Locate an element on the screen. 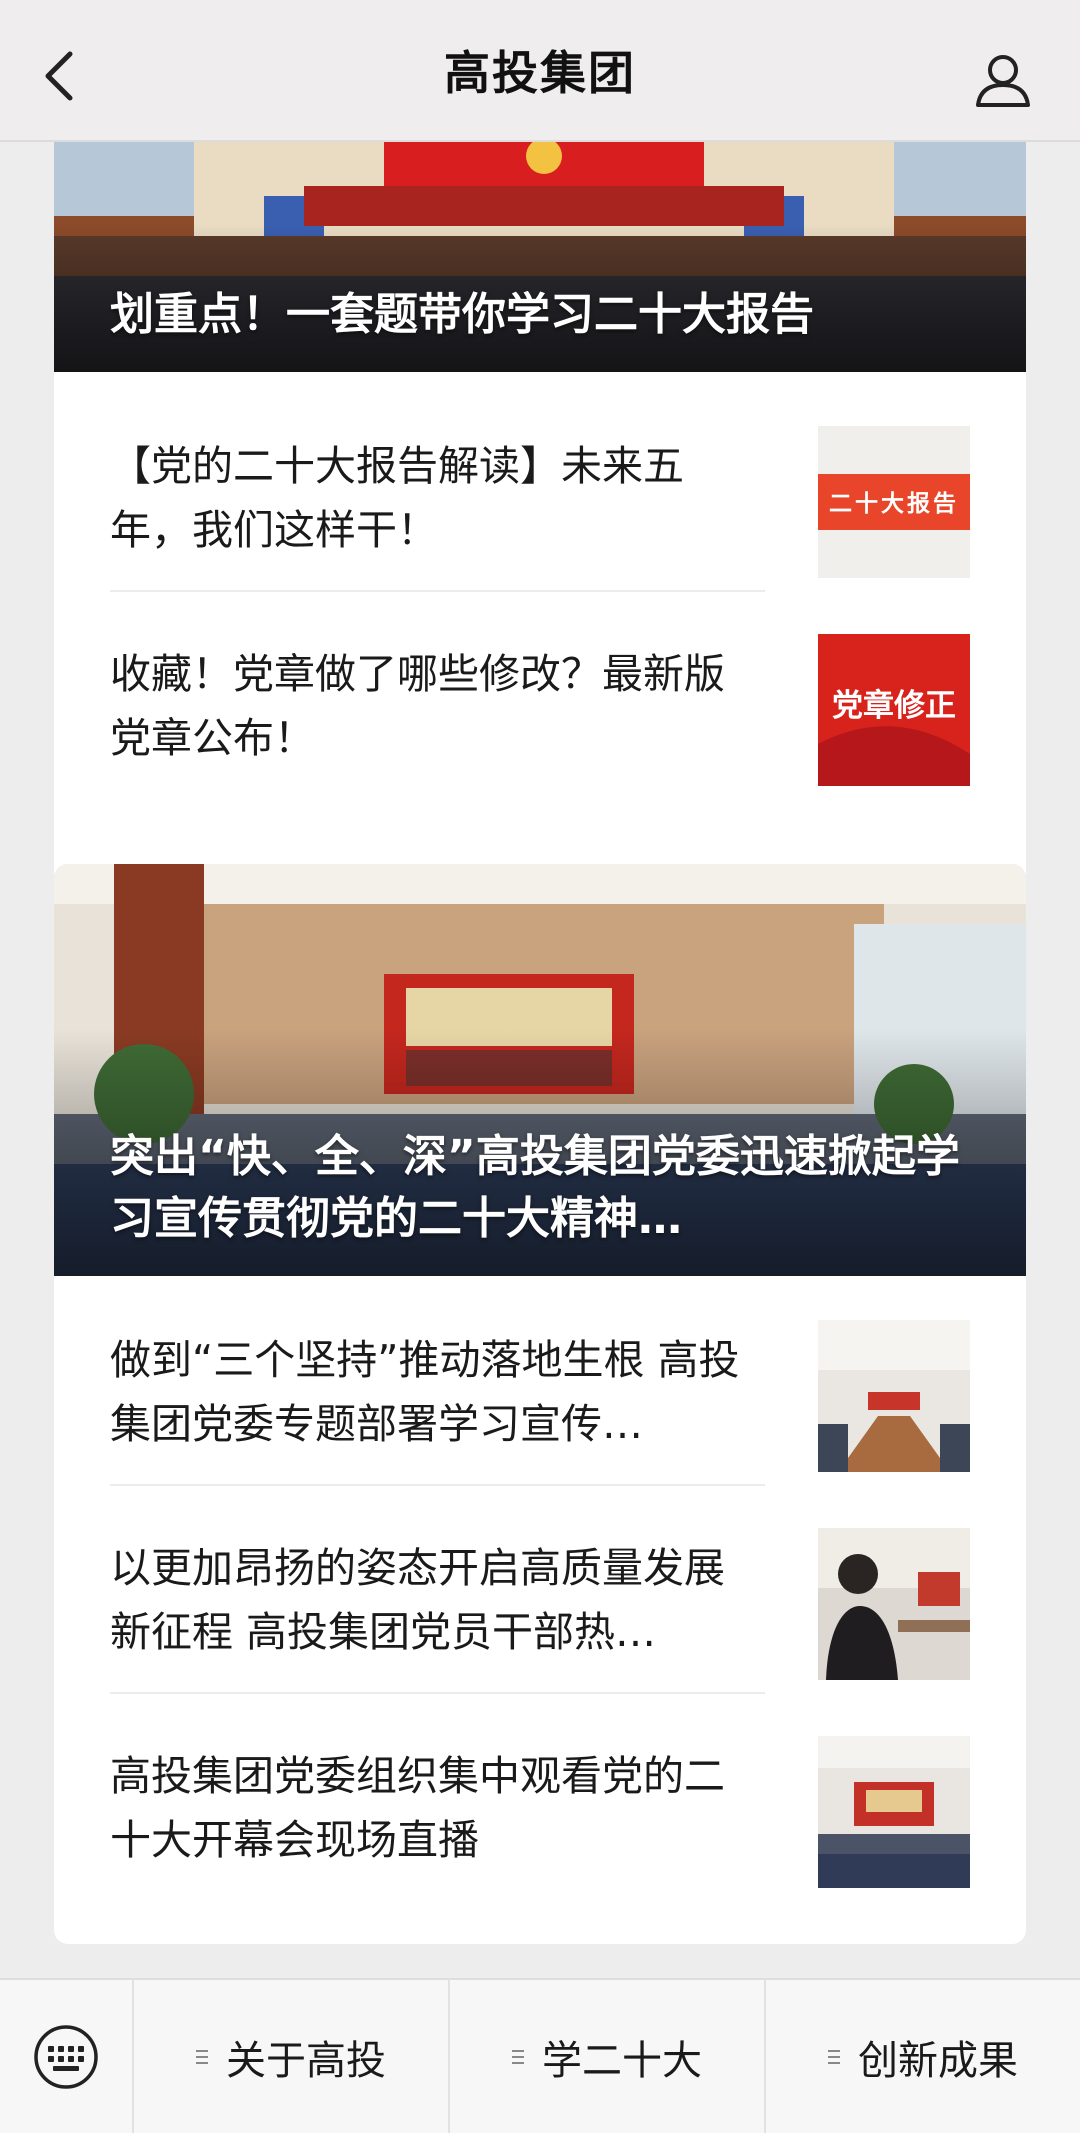 The width and height of the screenshot is (1080, 2133). keyboard-icon is located at coordinates (66, 2056).